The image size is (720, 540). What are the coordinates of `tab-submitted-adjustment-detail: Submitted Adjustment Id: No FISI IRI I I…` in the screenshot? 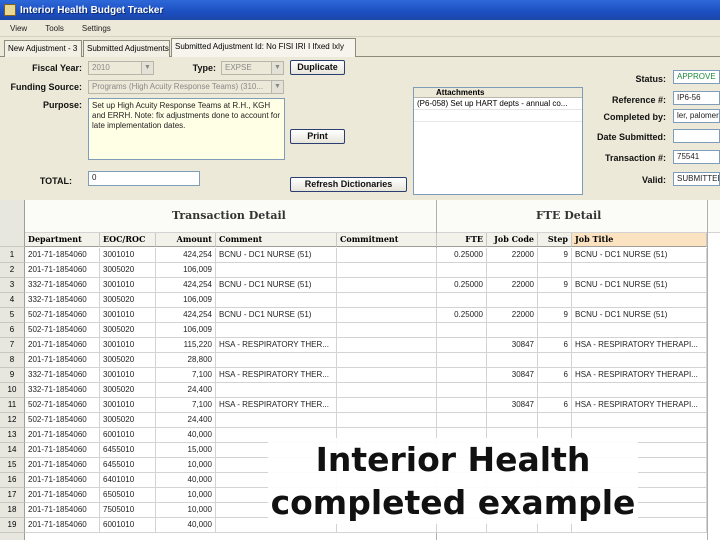 It's located at (263, 47).